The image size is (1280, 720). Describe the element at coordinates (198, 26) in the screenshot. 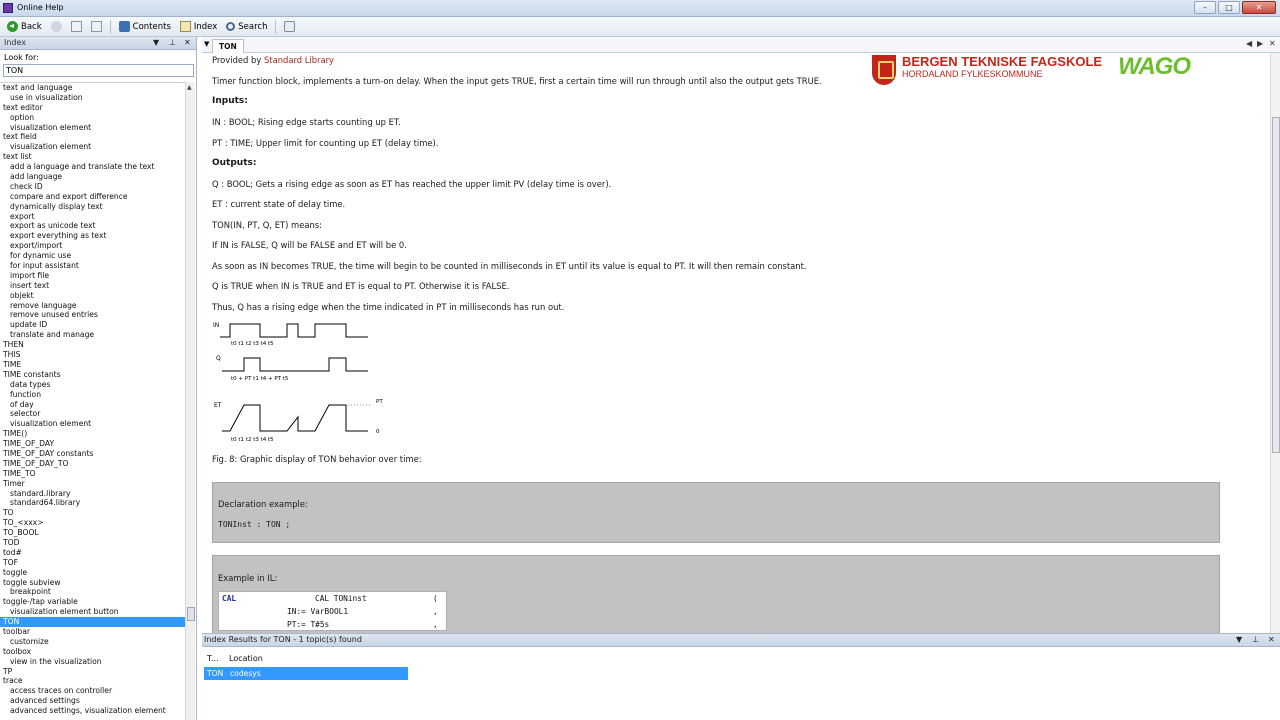

I see `index-button: Index` at that location.